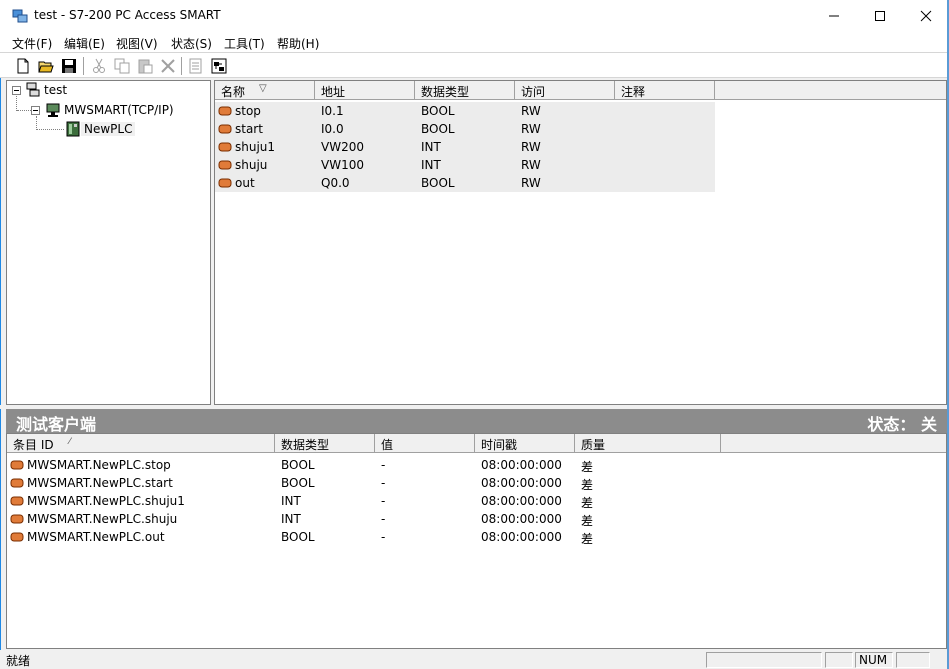  Describe the element at coordinates (106, 501) in the screenshot. I see `client-item-id: MWSMART.NewPLC.shuju1` at that location.